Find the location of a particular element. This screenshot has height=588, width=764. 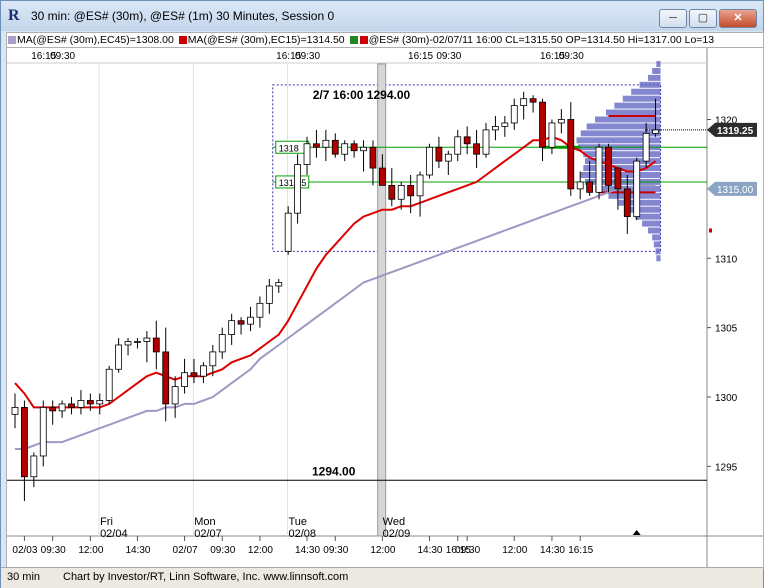

day-label: Mon is located at coordinates (204, 522).